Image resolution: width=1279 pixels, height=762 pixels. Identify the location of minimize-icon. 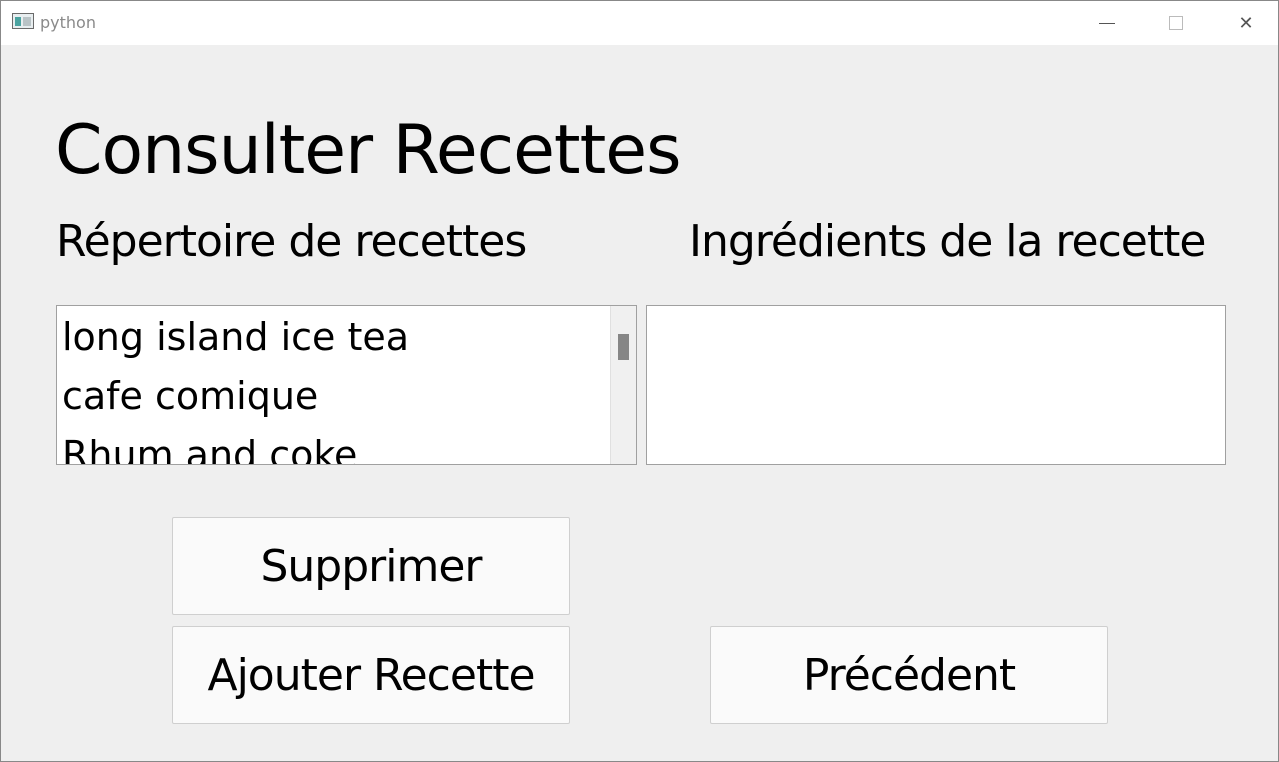
(1107, 23).